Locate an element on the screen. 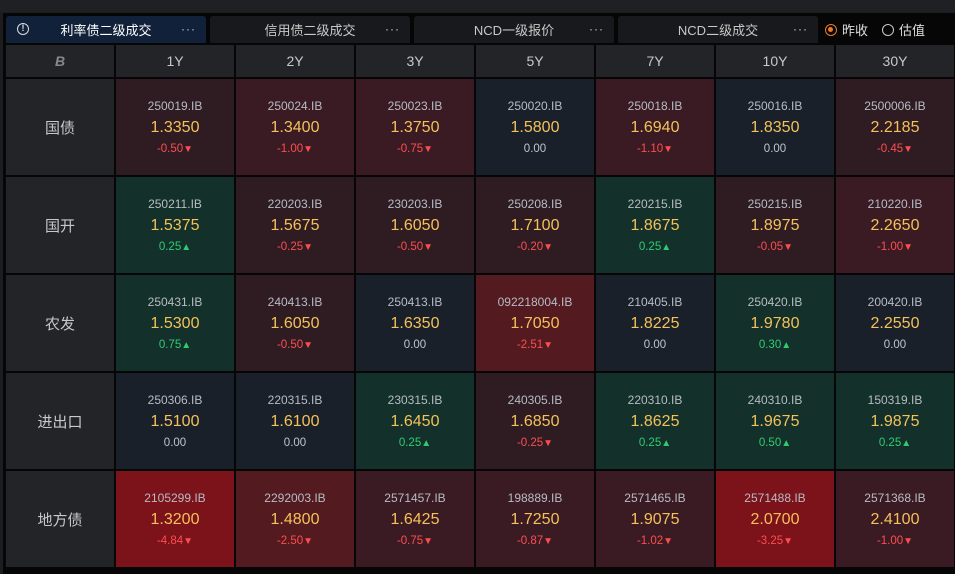  bond-yield: 1.7100 is located at coordinates (535, 225).